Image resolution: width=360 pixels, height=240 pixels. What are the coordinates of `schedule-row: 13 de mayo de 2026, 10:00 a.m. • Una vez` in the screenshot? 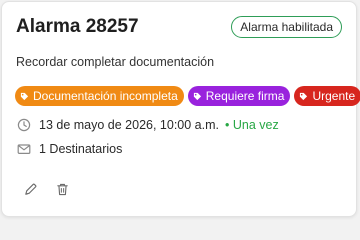 It's located at (148, 125).